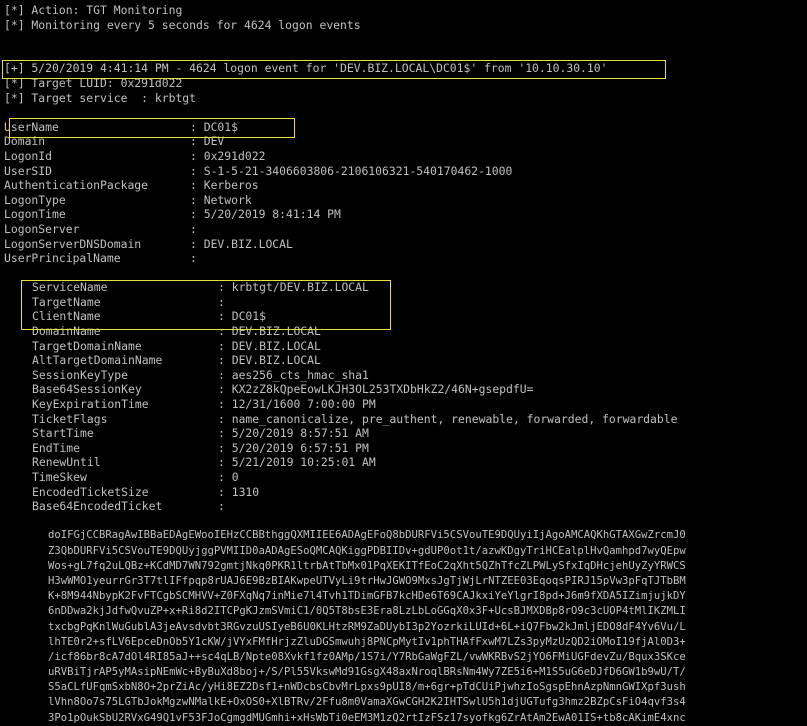  Describe the element at coordinates (300, 374) in the screenshot. I see `ticket-value: aes256_cts_hmac_sha1` at that location.